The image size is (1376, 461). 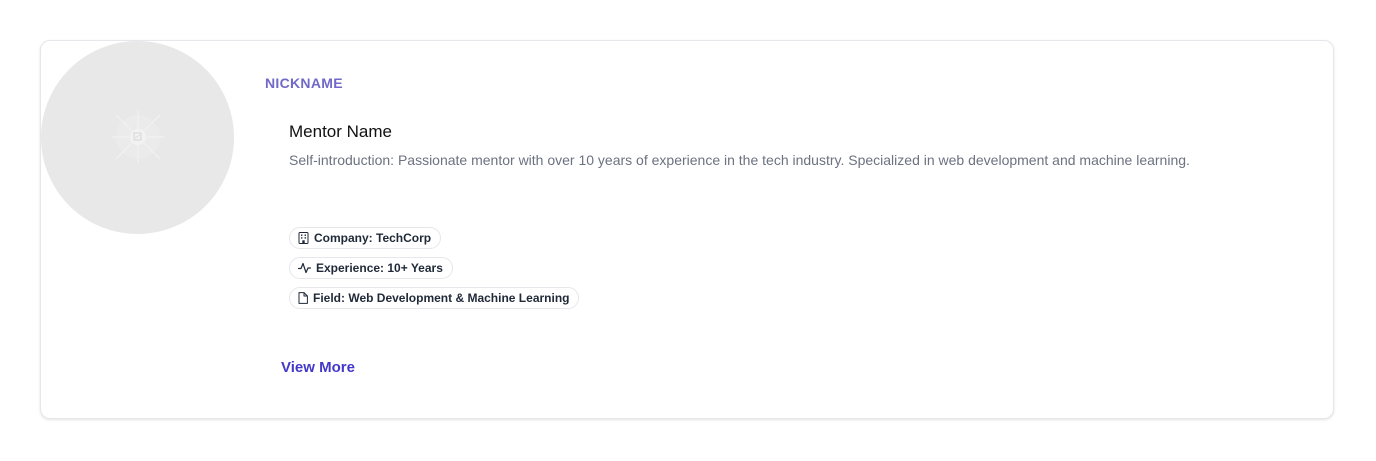 I want to click on tag-company: Company: TechCorp, so click(x=365, y=238).